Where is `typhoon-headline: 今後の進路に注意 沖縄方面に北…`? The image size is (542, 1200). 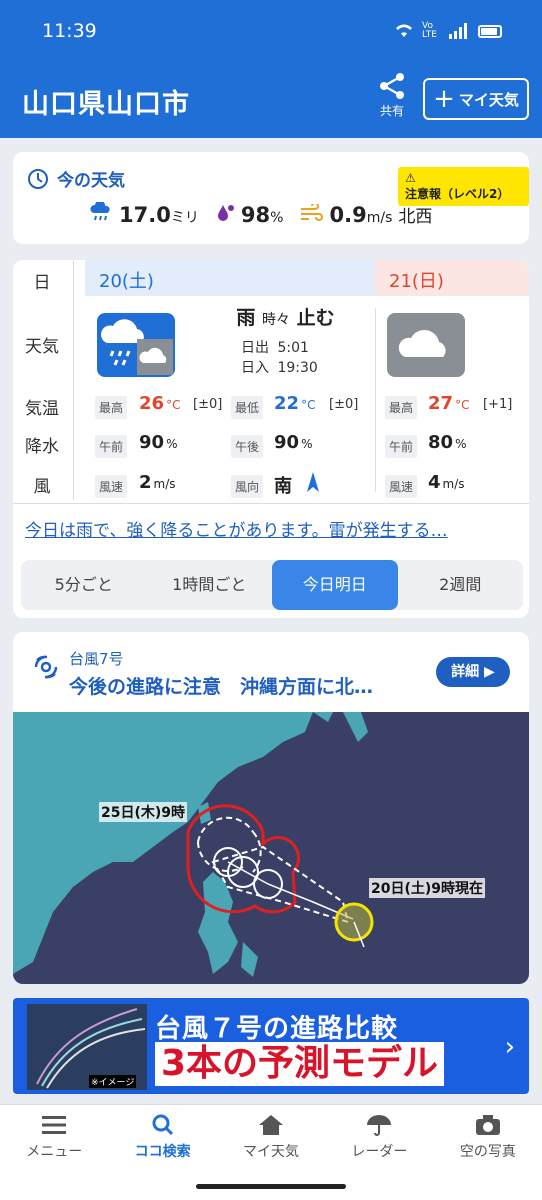 typhoon-headline: 今後の進路に注意 沖縄方面に北… is located at coordinates (221, 687).